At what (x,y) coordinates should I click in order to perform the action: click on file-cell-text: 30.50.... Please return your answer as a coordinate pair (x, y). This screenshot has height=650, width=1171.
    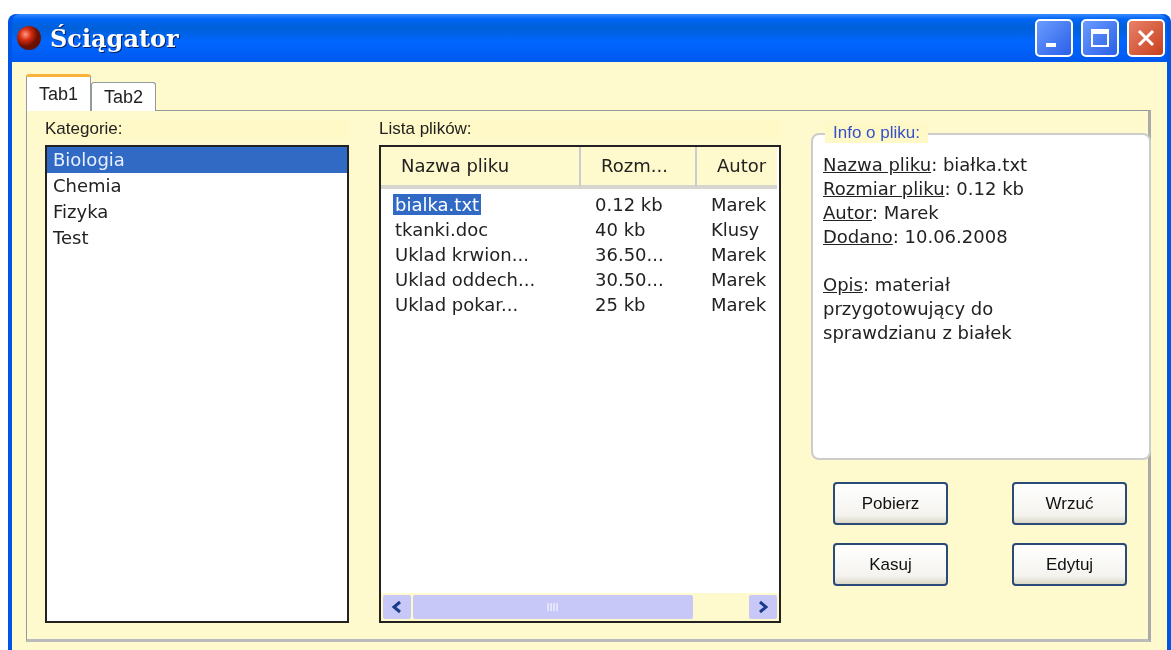
    Looking at the image, I should click on (629, 279).